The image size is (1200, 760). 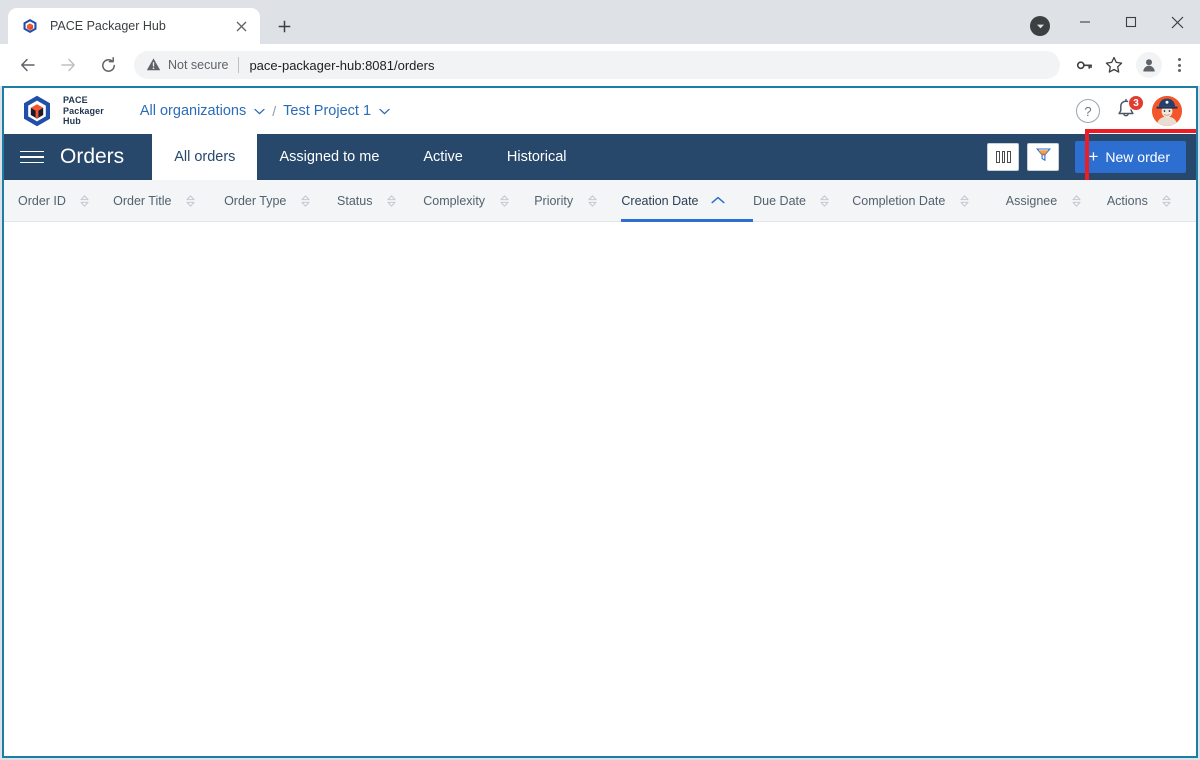 I want to click on tab-assigned-to-me: Assigned to me, so click(x=329, y=157).